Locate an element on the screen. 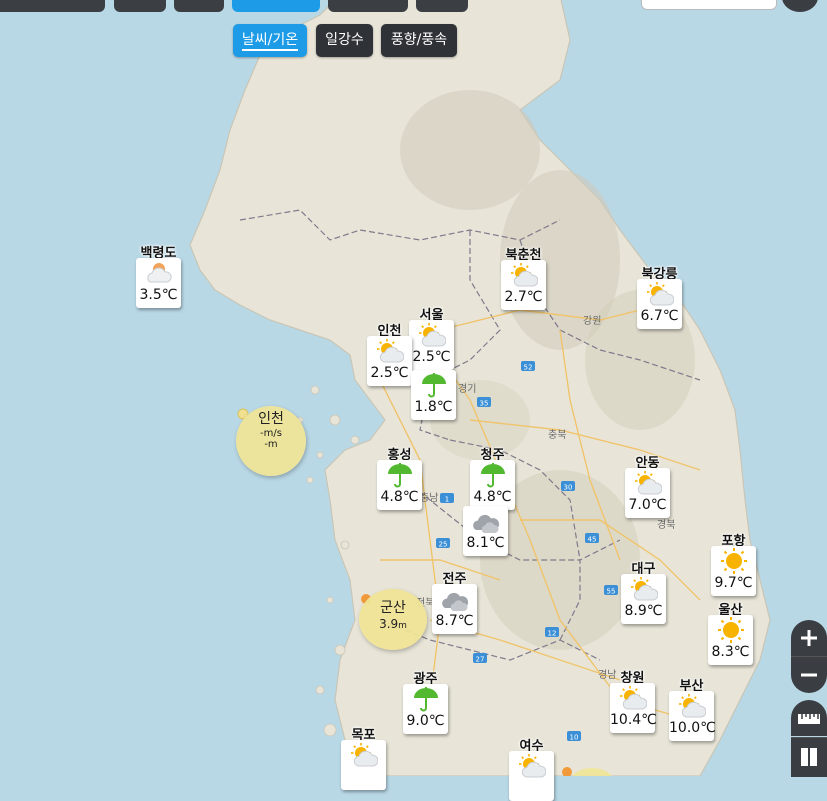  city-marker-hongseong: 홍성 4.8℃ is located at coordinates (399, 478).